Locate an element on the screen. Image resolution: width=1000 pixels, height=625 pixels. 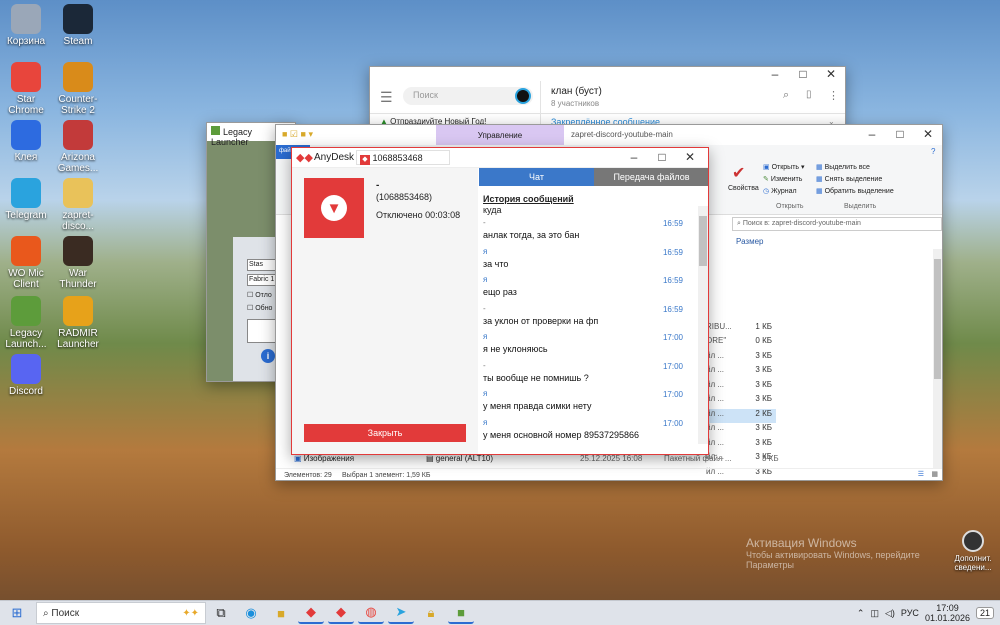
task-view-icon: ⧉ is located at coordinates (221, 613).